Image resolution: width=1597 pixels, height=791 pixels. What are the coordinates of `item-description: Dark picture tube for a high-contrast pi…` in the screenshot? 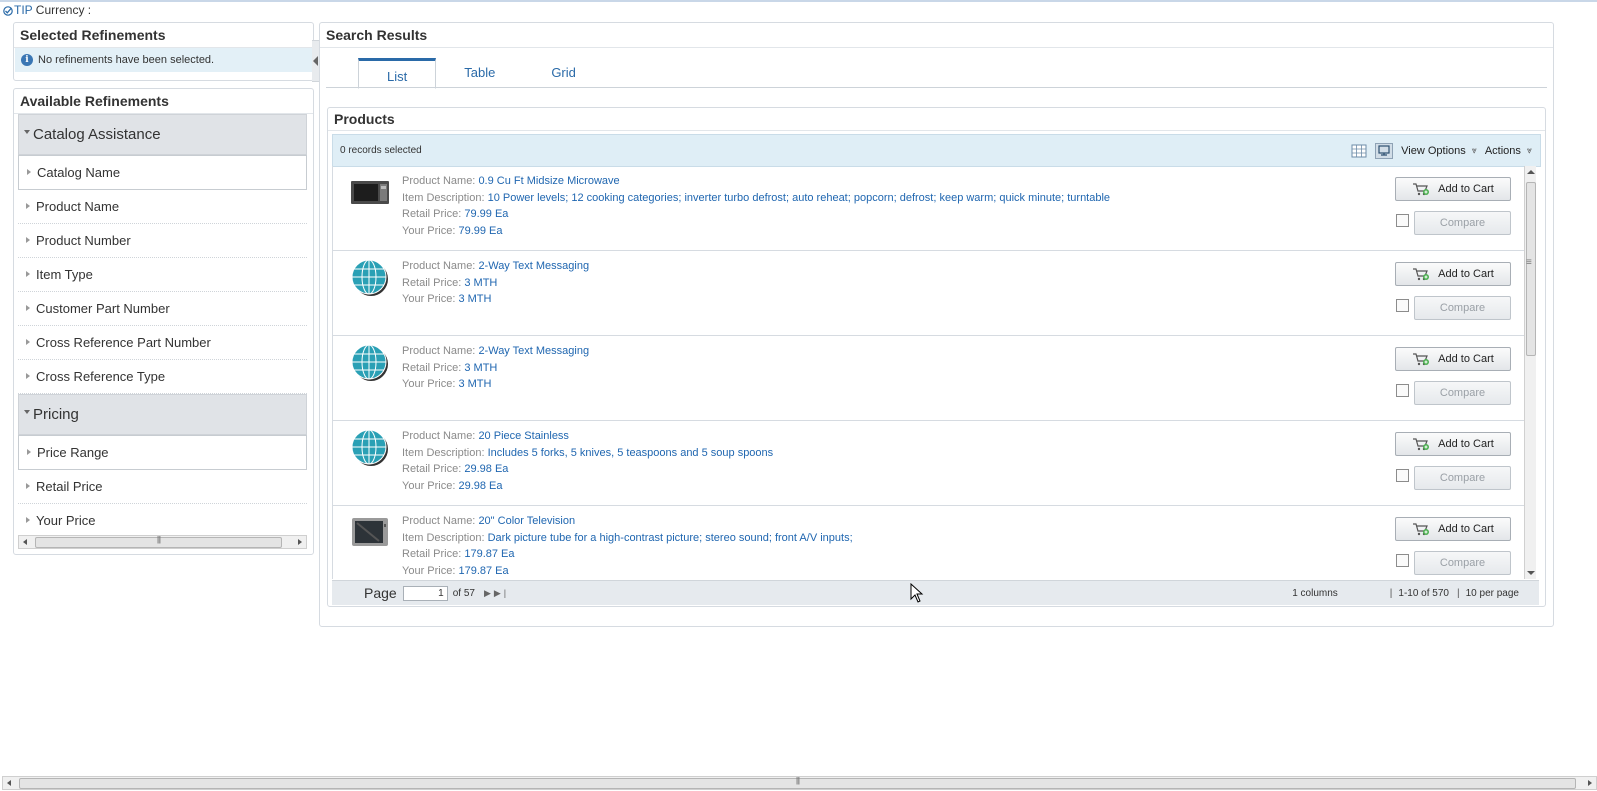 It's located at (670, 537).